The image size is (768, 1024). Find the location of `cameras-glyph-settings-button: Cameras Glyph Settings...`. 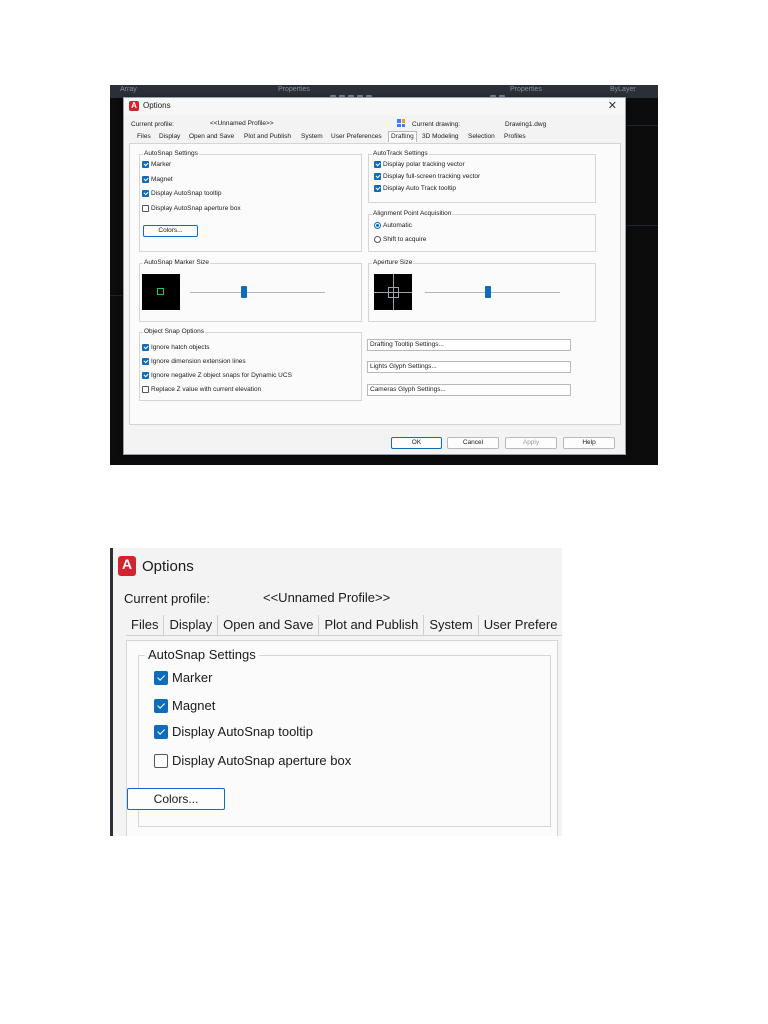

cameras-glyph-settings-button: Cameras Glyph Settings... is located at coordinates (469, 390).